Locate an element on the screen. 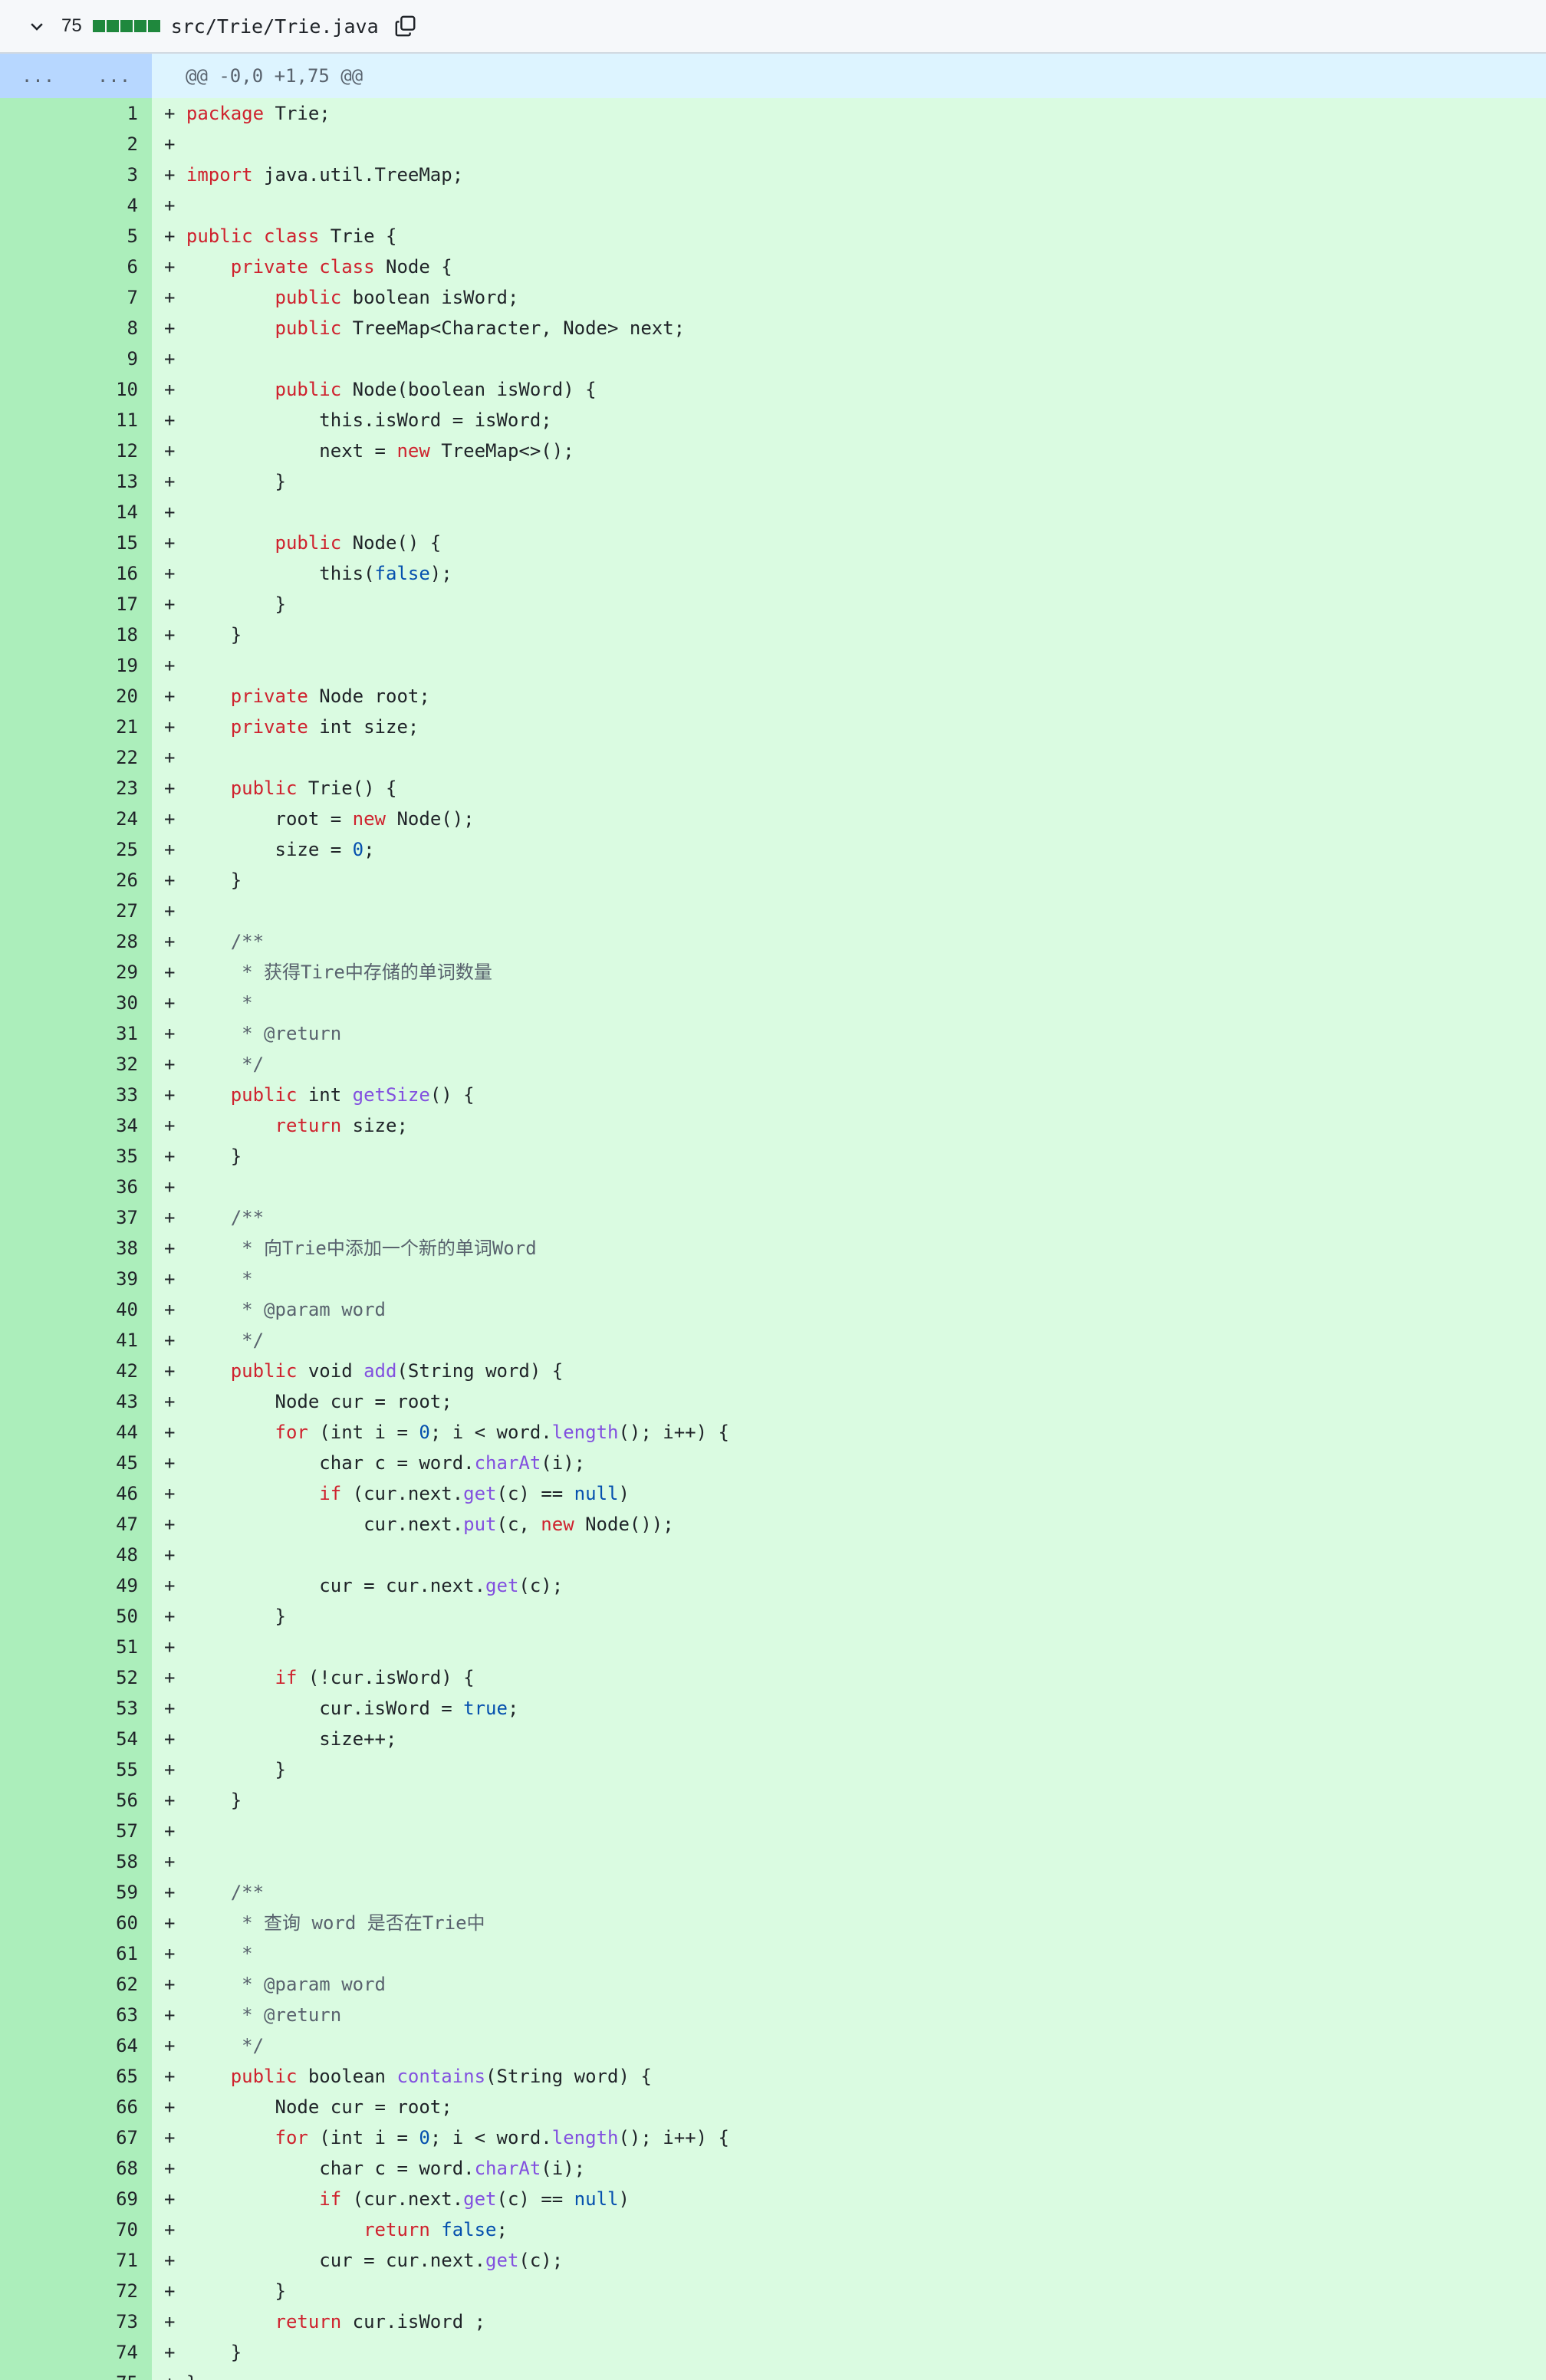  new-line-number: 13 is located at coordinates (114, 482).